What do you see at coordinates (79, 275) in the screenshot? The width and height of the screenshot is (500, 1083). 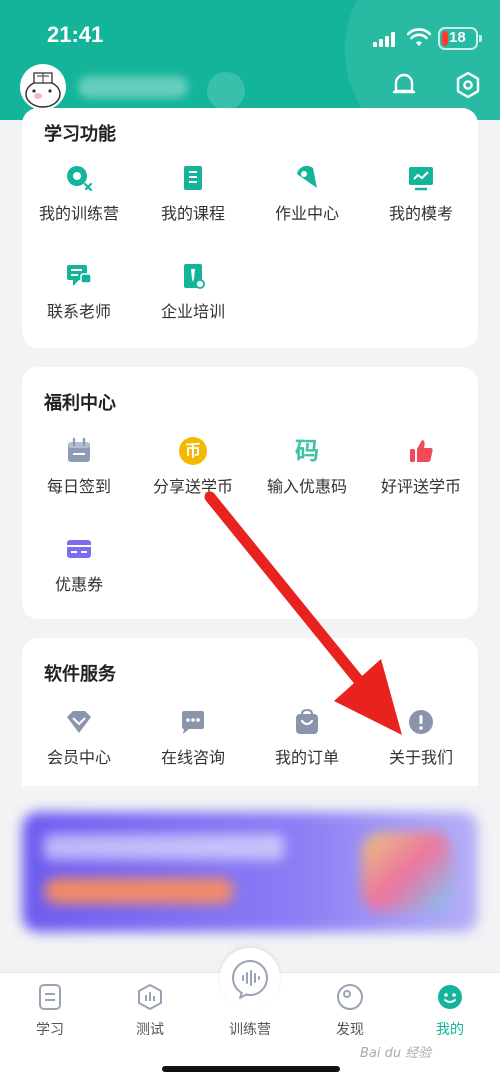 I see `chat-teacher-icon` at bounding box center [79, 275].